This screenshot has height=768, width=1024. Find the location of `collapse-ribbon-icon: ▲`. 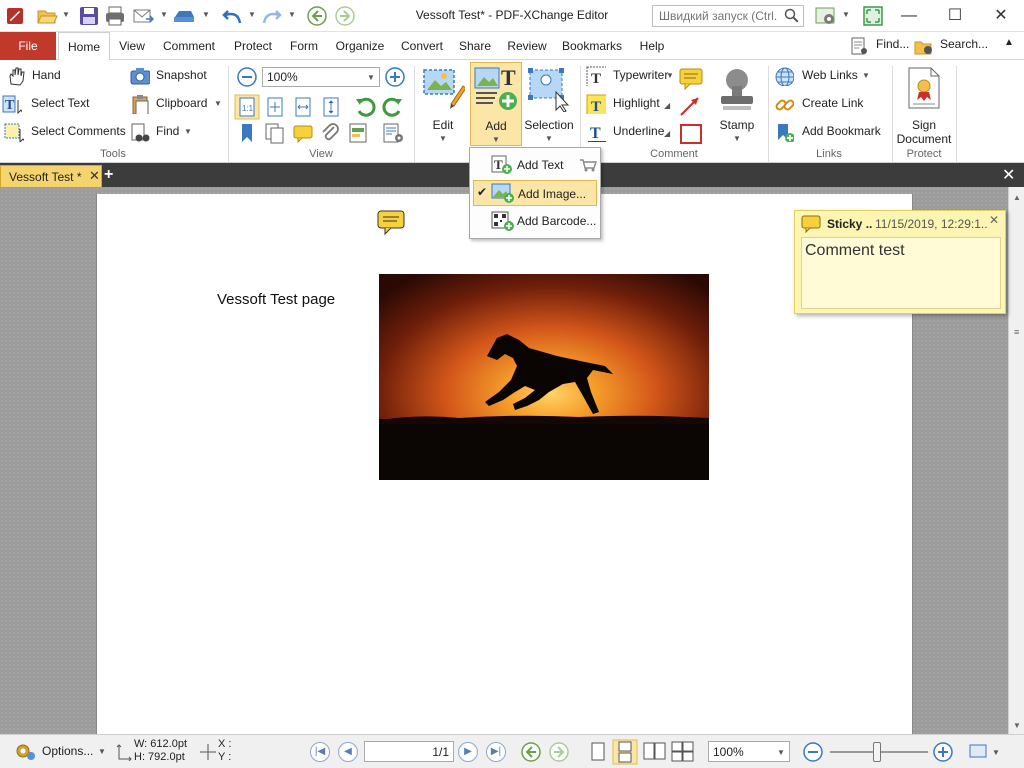

collapse-ribbon-icon: ▲ is located at coordinates (1009, 46).